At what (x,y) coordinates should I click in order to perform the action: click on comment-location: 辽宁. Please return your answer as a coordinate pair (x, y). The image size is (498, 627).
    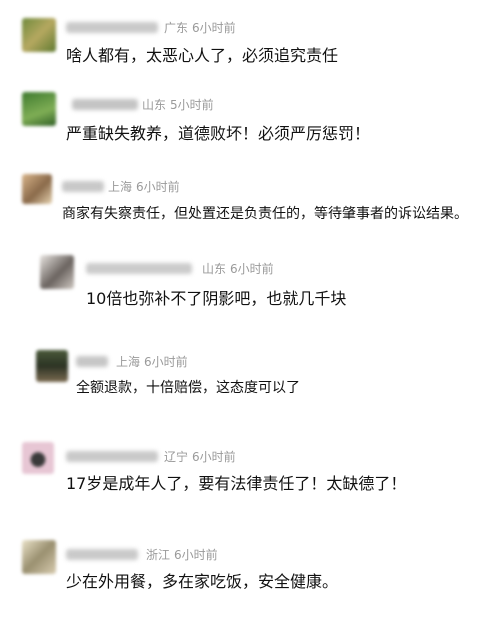
    Looking at the image, I should click on (176, 457).